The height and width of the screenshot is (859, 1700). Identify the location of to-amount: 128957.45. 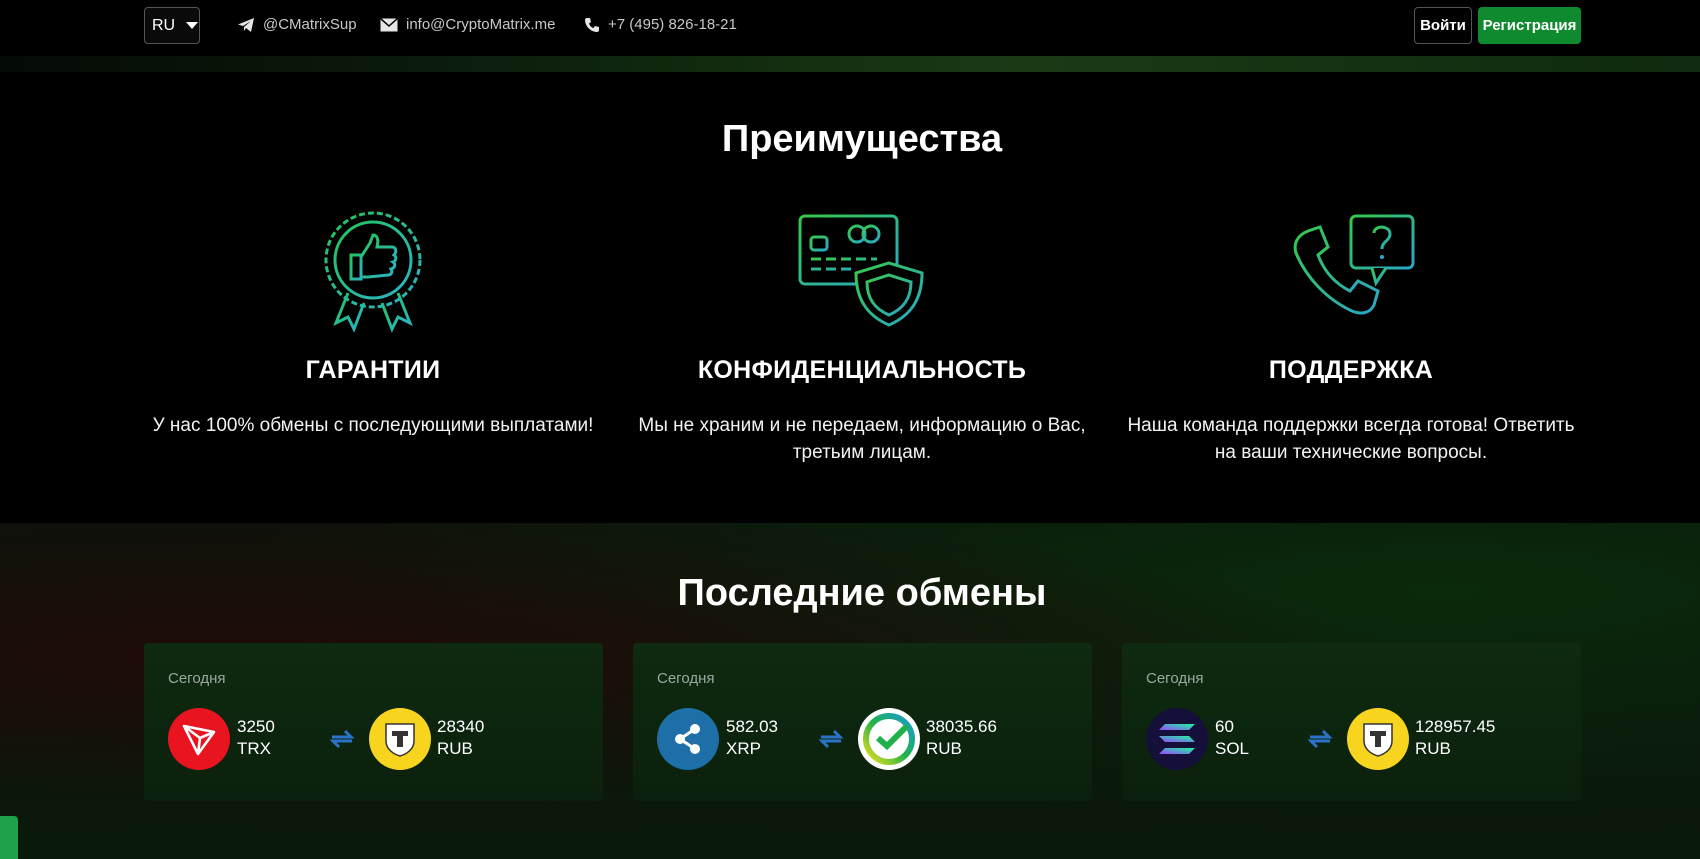
(1455, 726).